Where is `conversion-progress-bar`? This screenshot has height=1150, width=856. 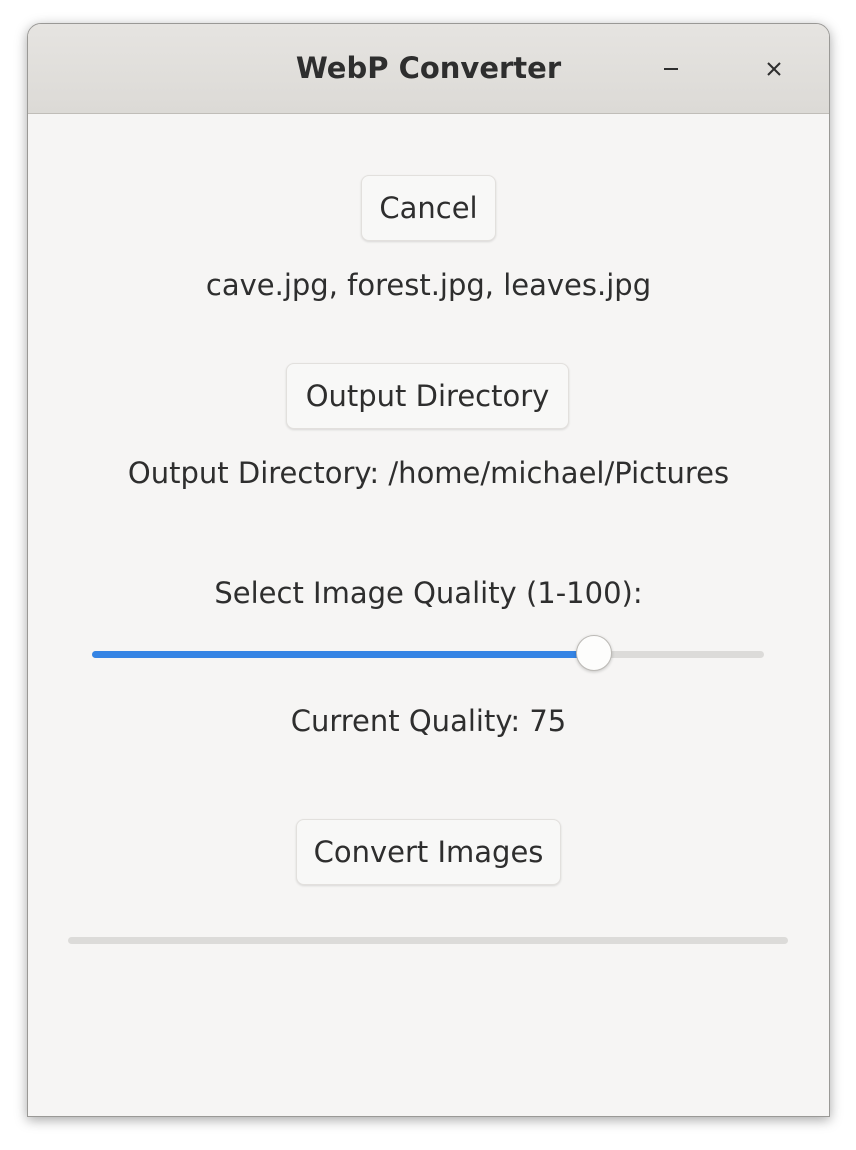
conversion-progress-bar is located at coordinates (428, 940).